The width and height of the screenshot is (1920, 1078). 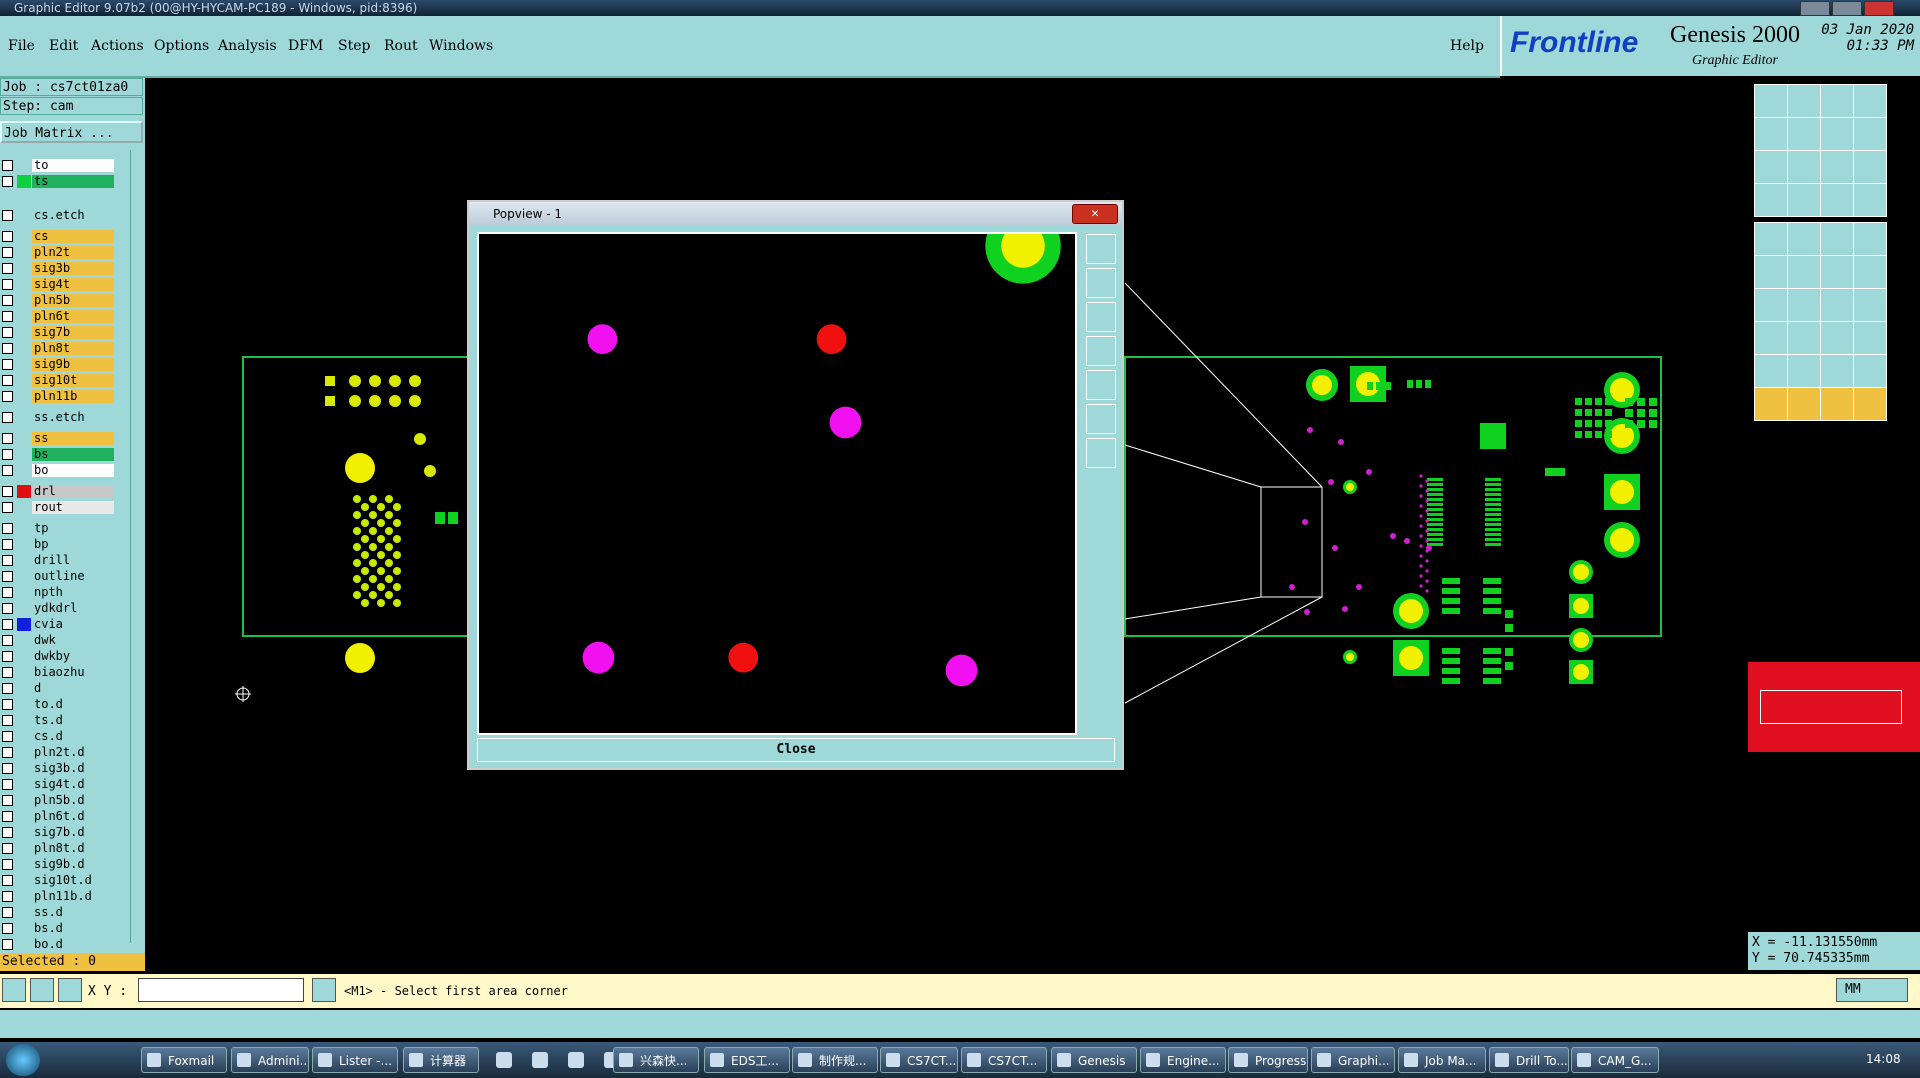 I want to click on layer-row: npth, so click(x=59, y=592).